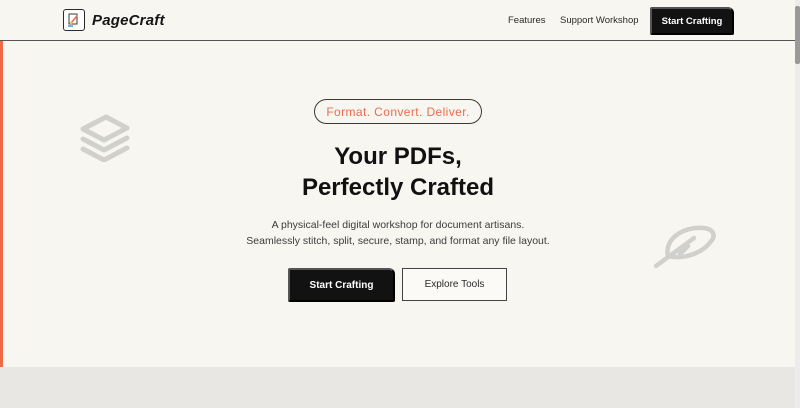 This screenshot has height=408, width=800. I want to click on brand-name: PageCraft, so click(128, 20).